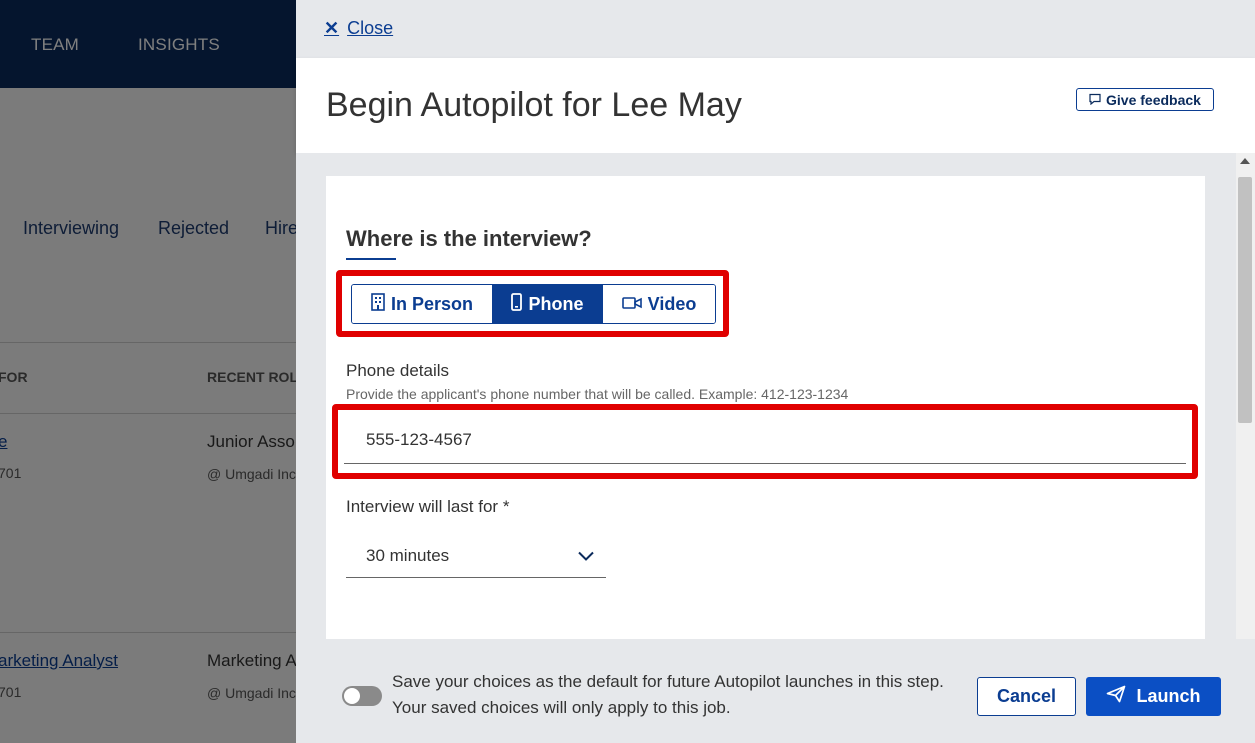 The image size is (1255, 743). I want to click on scroll-up-arrow-icon, so click(1245, 161).